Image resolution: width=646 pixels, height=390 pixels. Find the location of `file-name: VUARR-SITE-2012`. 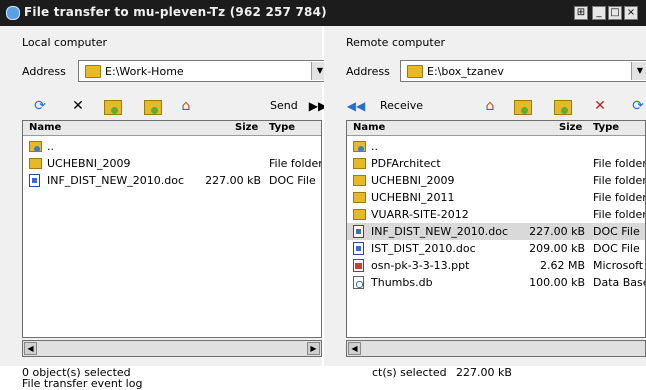

file-name: VUARR-SITE-2012 is located at coordinates (420, 214).